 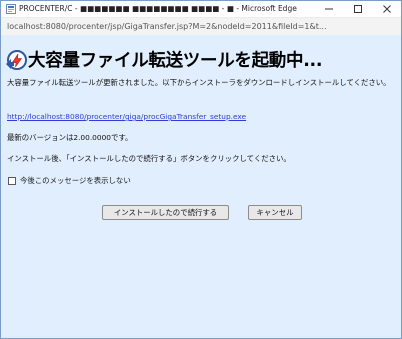 I want to click on close-button, so click(x=387, y=9).